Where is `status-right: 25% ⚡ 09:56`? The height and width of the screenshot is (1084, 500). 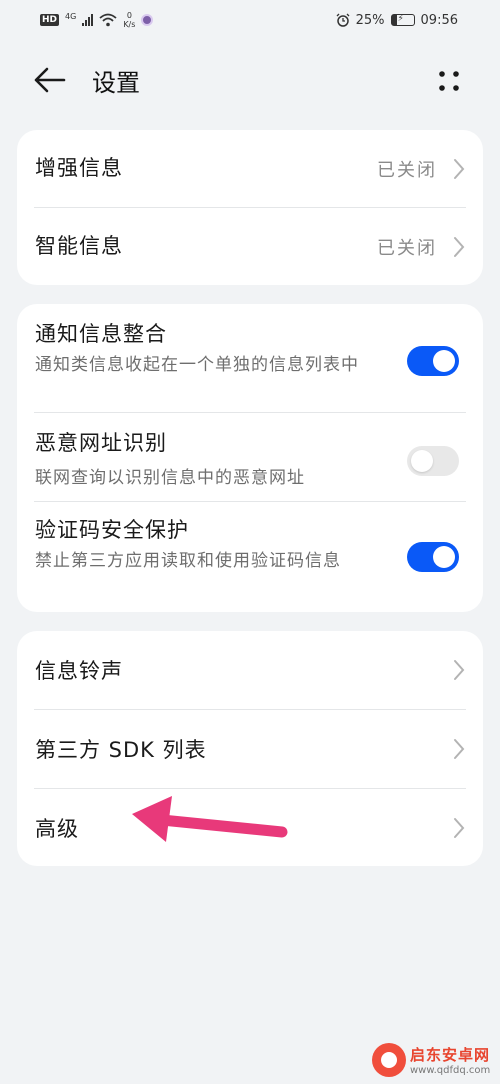
status-right: 25% ⚡ 09:56 is located at coordinates (397, 20).